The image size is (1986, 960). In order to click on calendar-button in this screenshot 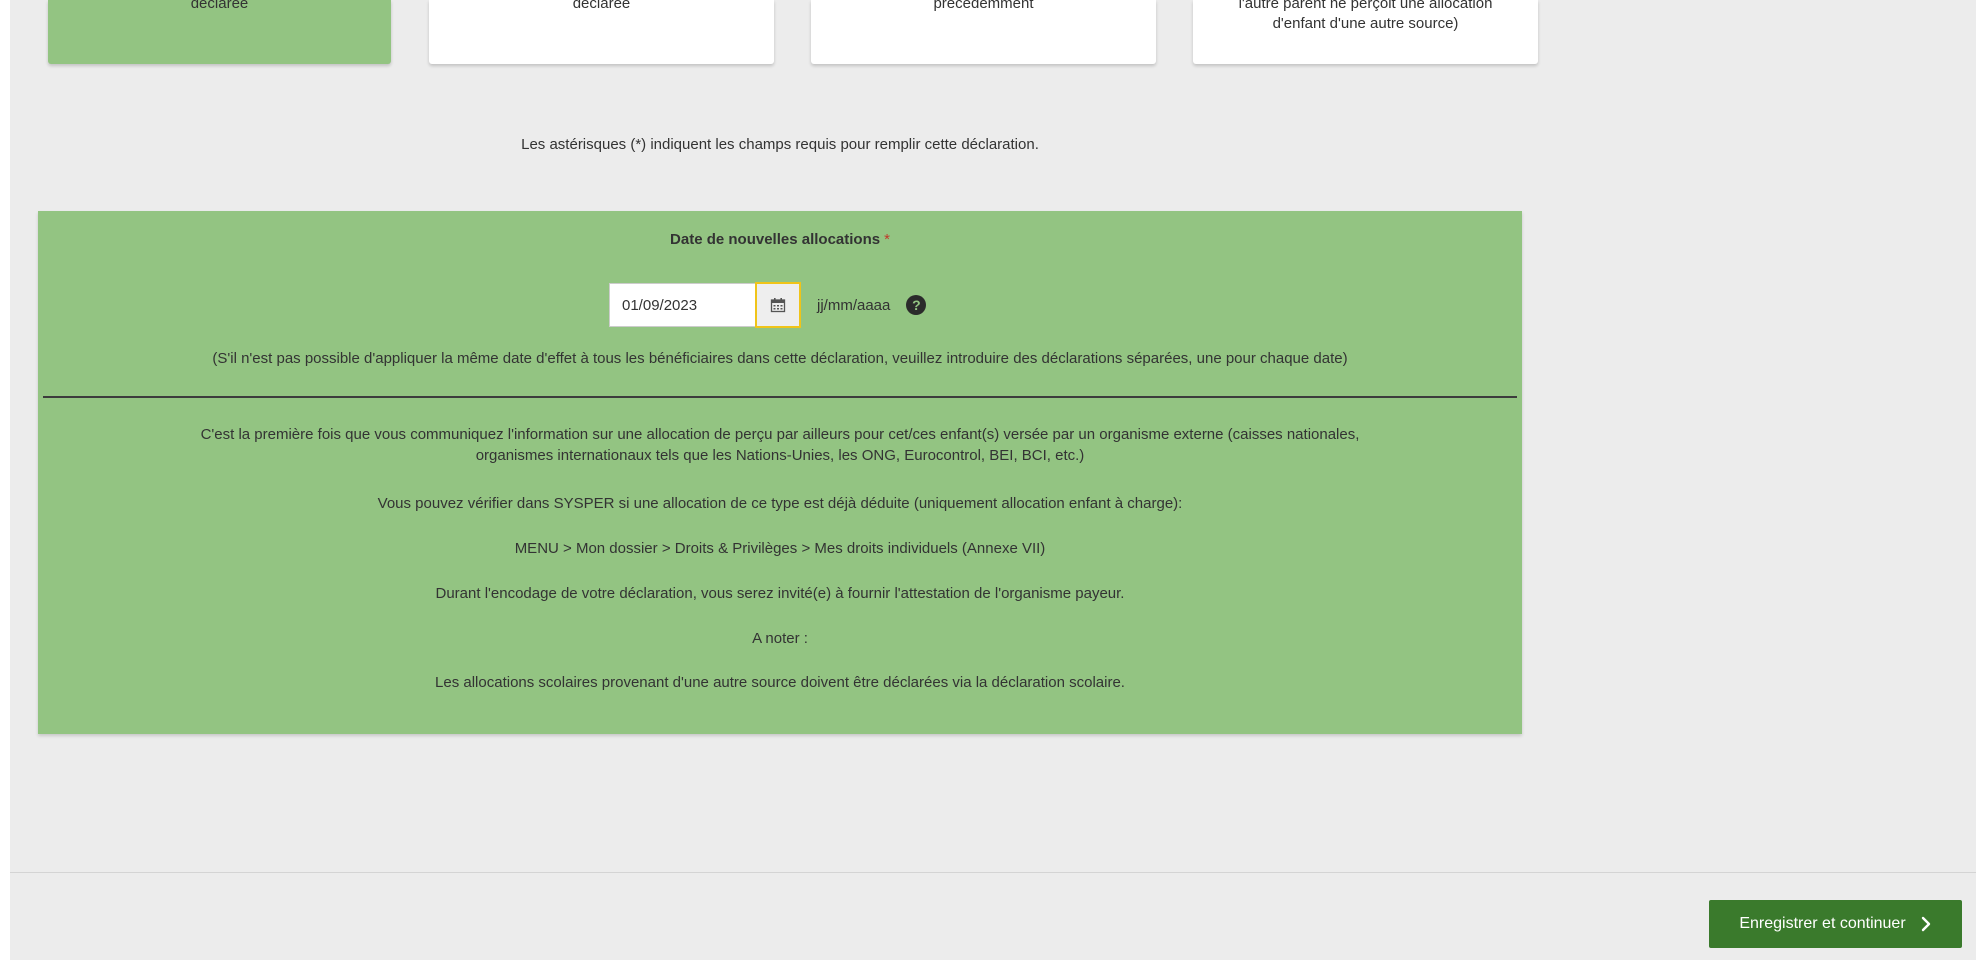, I will do `click(778, 305)`.